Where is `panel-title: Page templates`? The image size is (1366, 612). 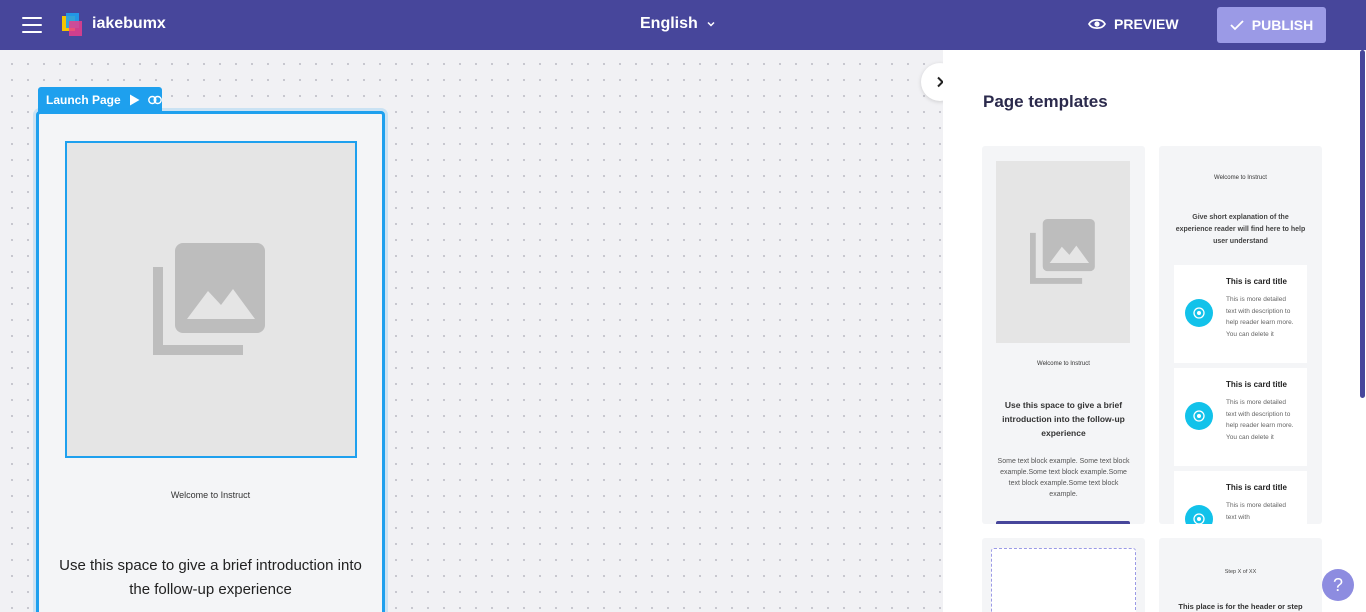 panel-title: Page templates is located at coordinates (1045, 101).